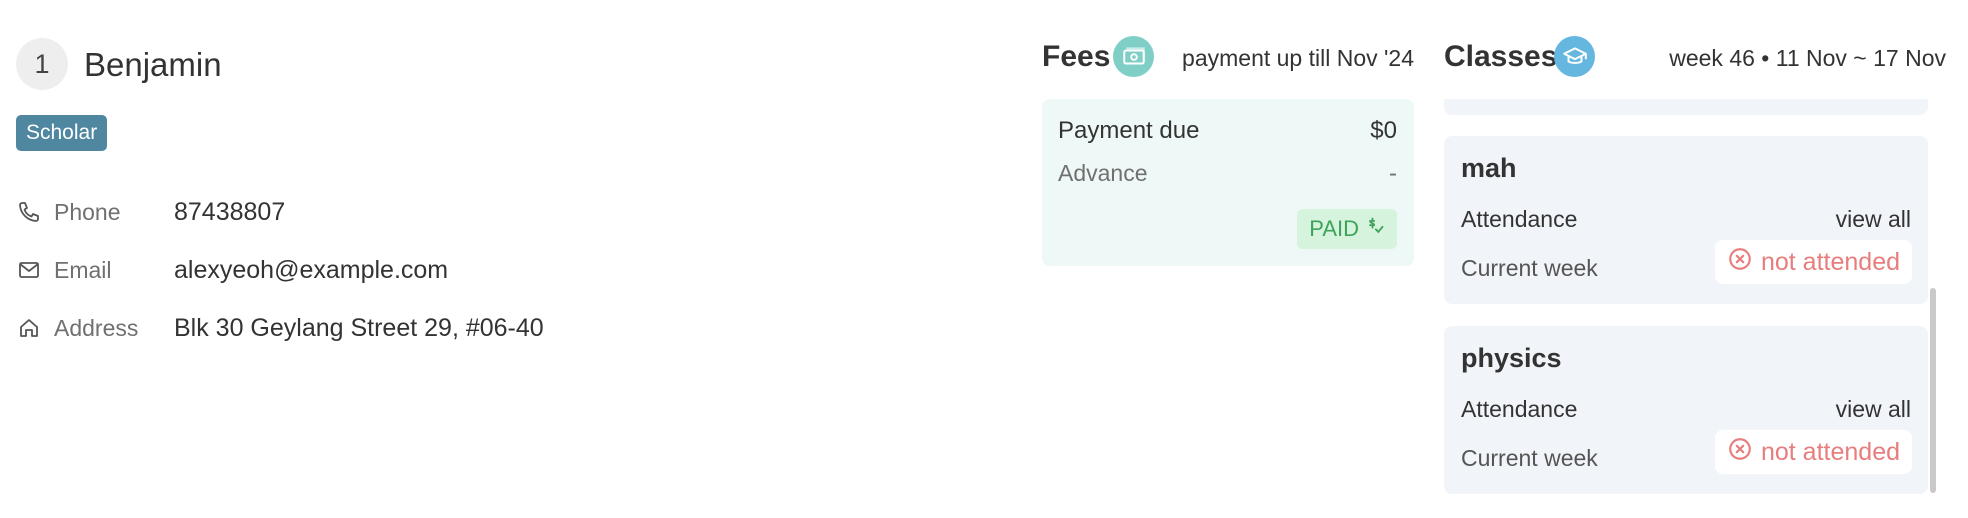 This screenshot has width=1968, height=518. I want to click on graduation-cap-icon, so click(1574, 56).